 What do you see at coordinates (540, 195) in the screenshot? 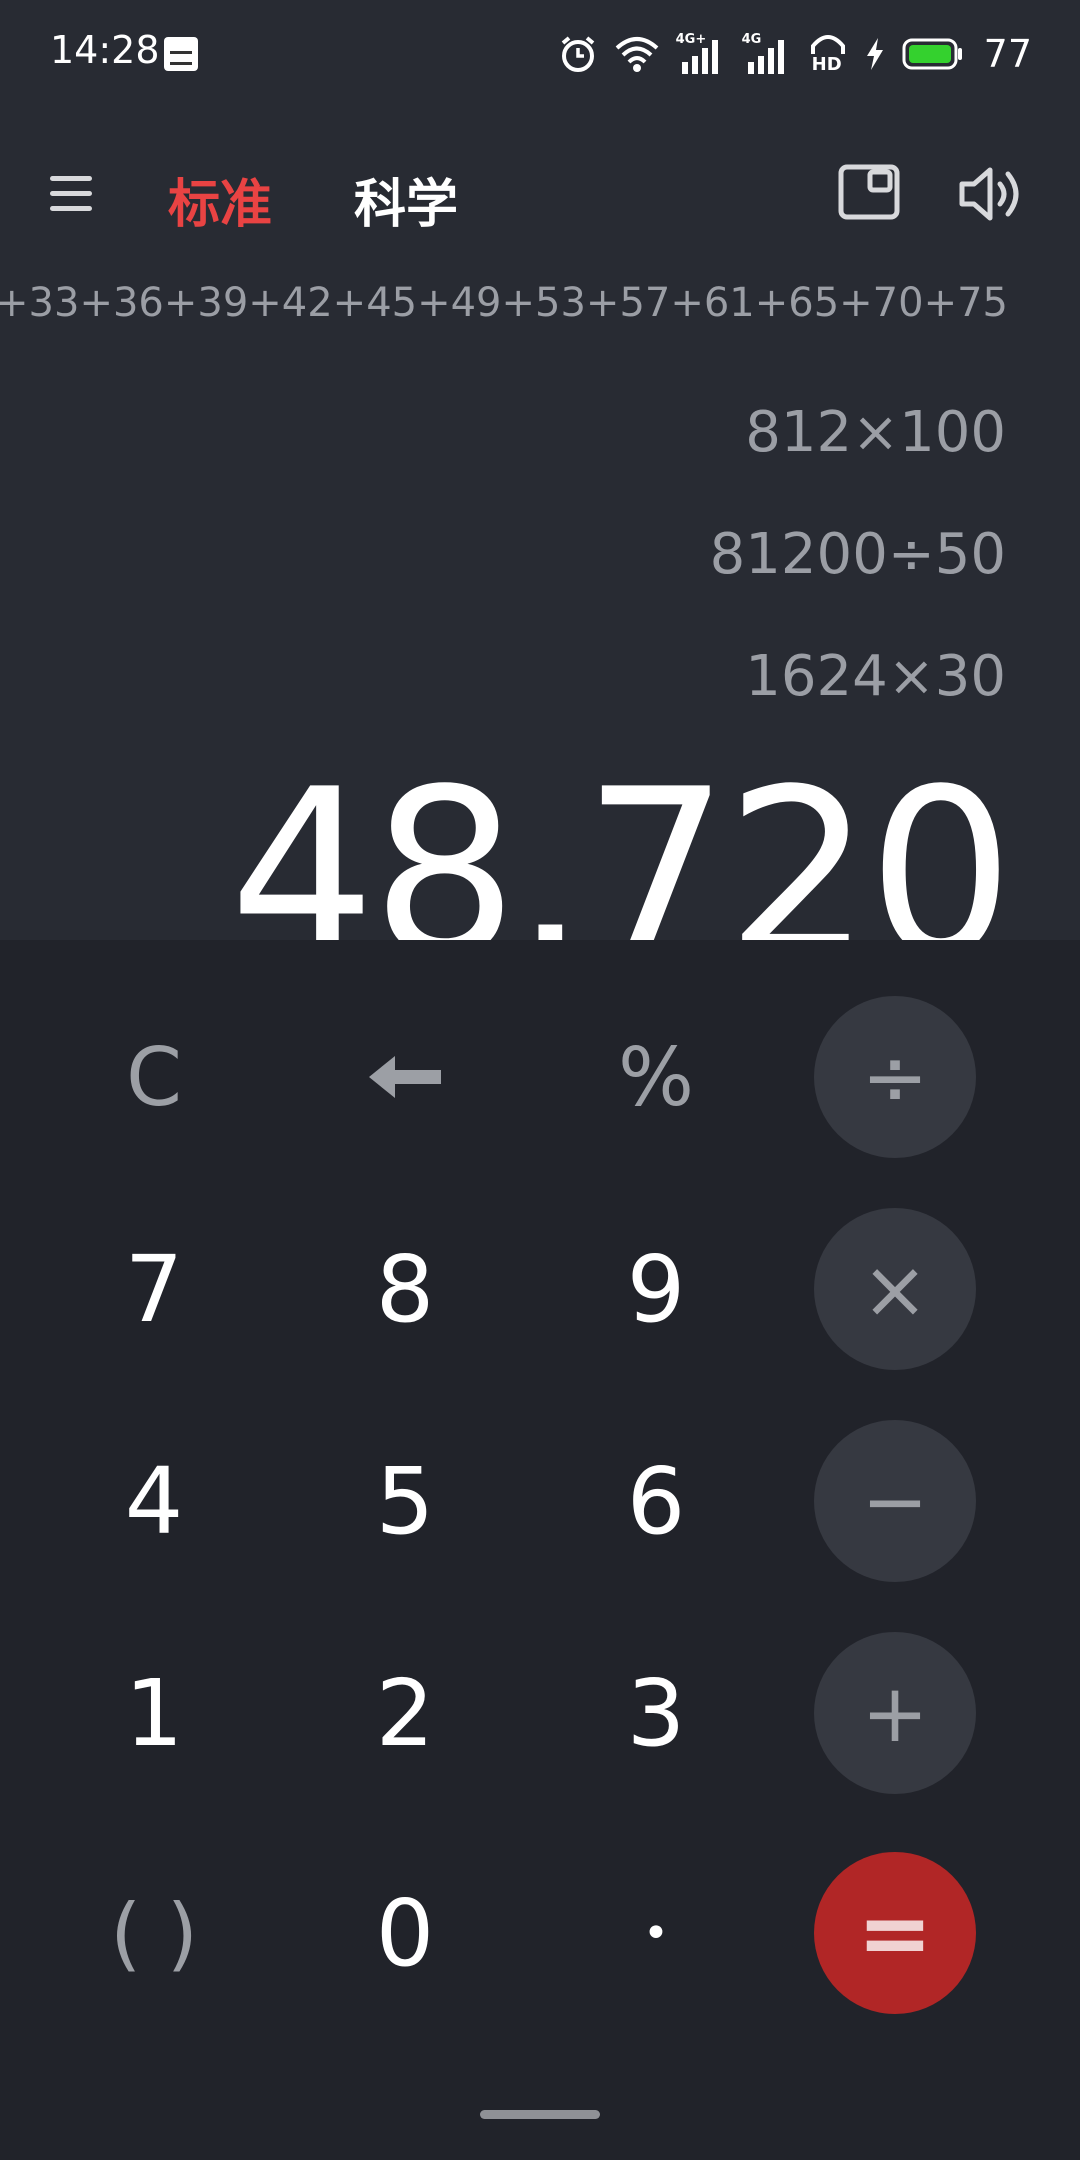
I see `toolbar: 标准 科学` at bounding box center [540, 195].